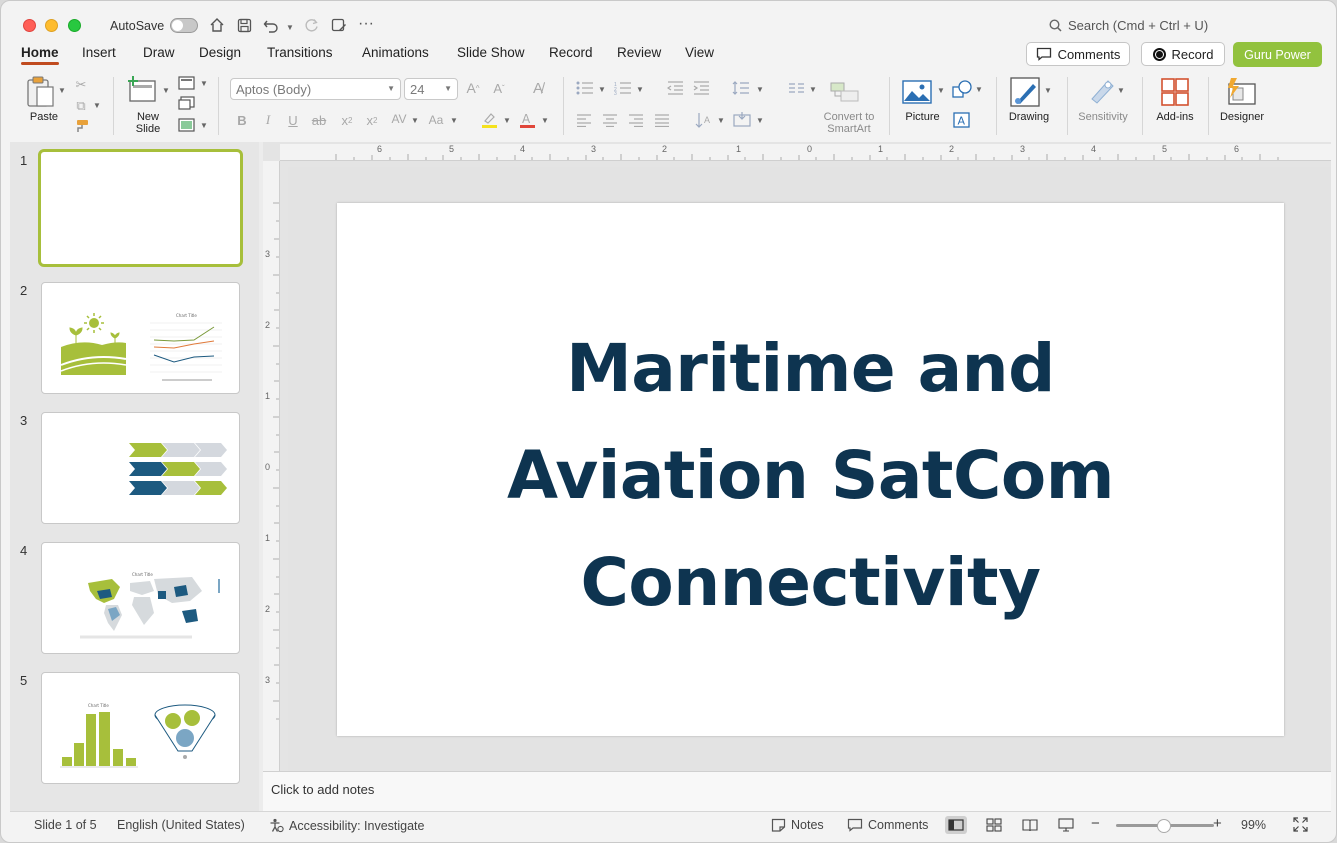 The height and width of the screenshot is (843, 1337). What do you see at coordinates (527, 120) in the screenshot?
I see `font-color-icon: A` at bounding box center [527, 120].